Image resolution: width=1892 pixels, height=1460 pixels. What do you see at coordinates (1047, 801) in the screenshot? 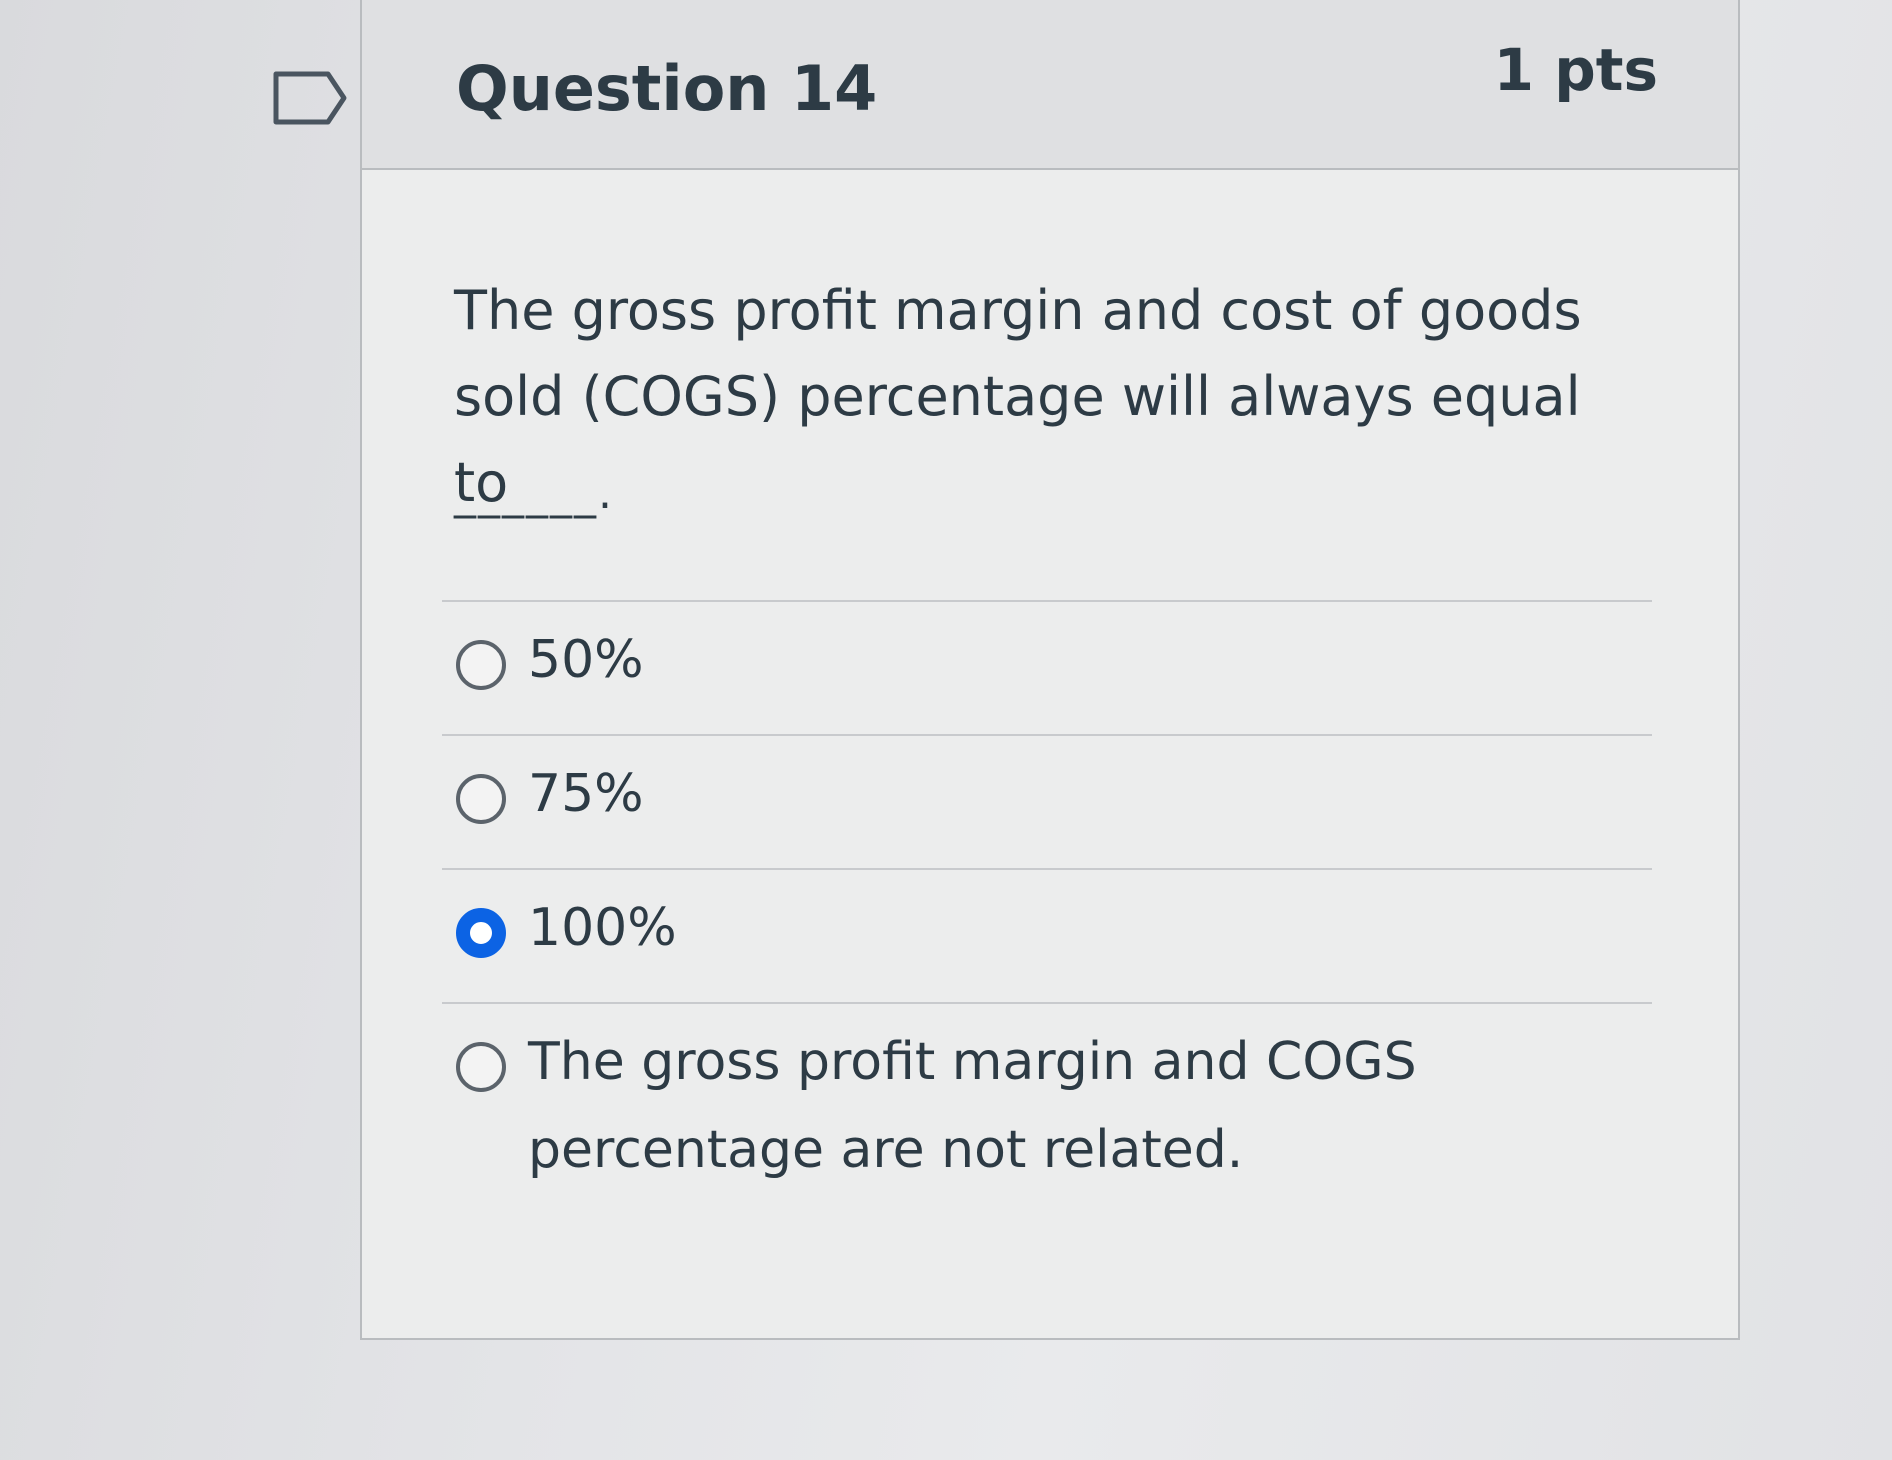
I see `answer-option-75: 75%` at bounding box center [1047, 801].